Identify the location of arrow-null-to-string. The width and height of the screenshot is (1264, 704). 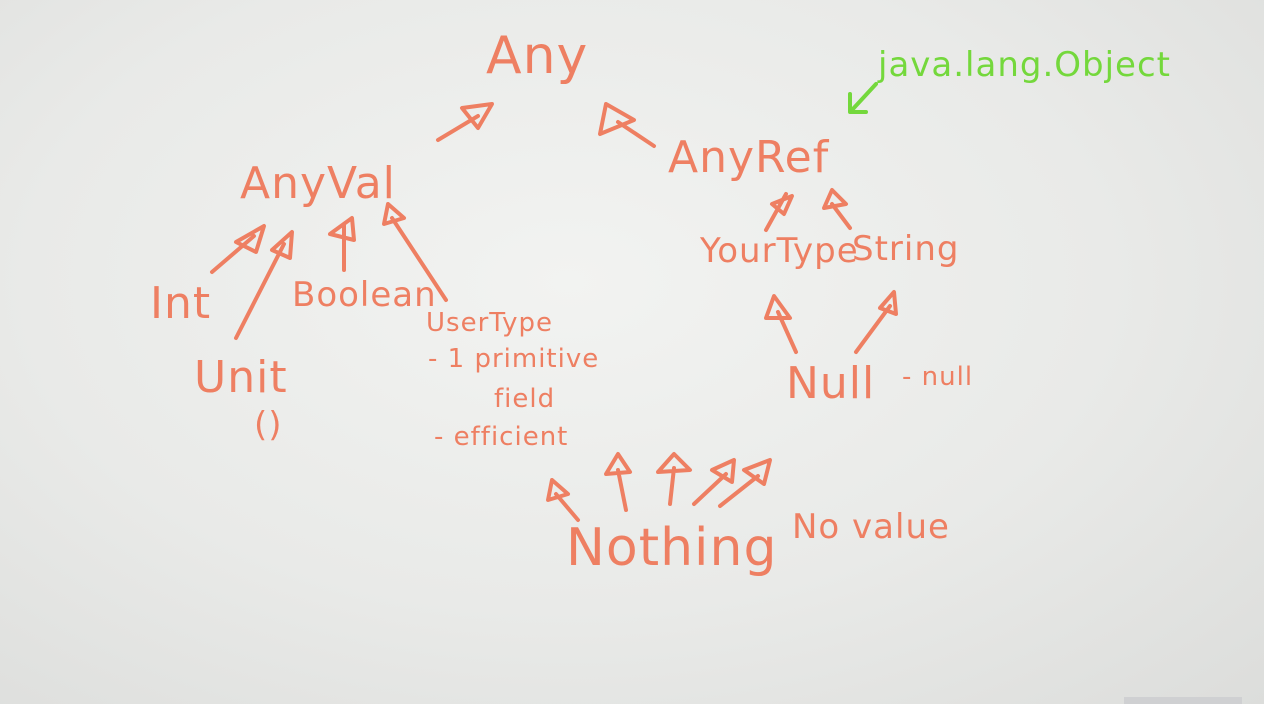
(876, 322).